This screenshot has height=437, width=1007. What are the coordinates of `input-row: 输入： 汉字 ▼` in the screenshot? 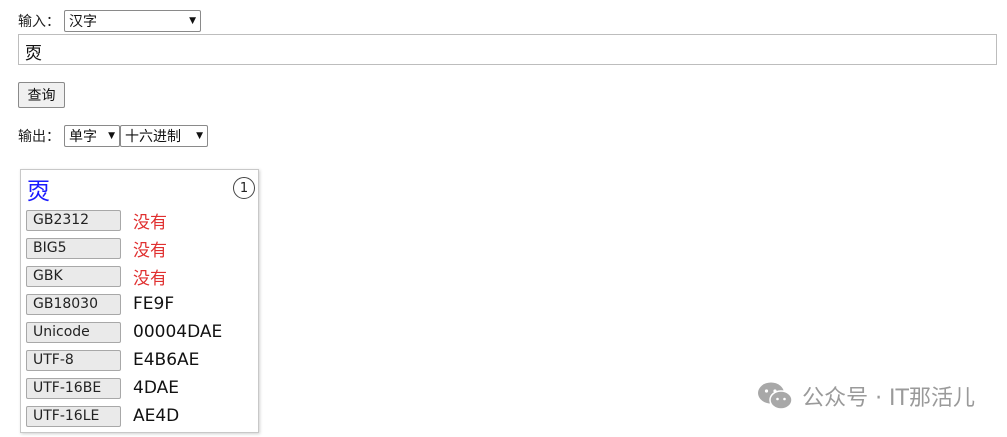 It's located at (109, 21).